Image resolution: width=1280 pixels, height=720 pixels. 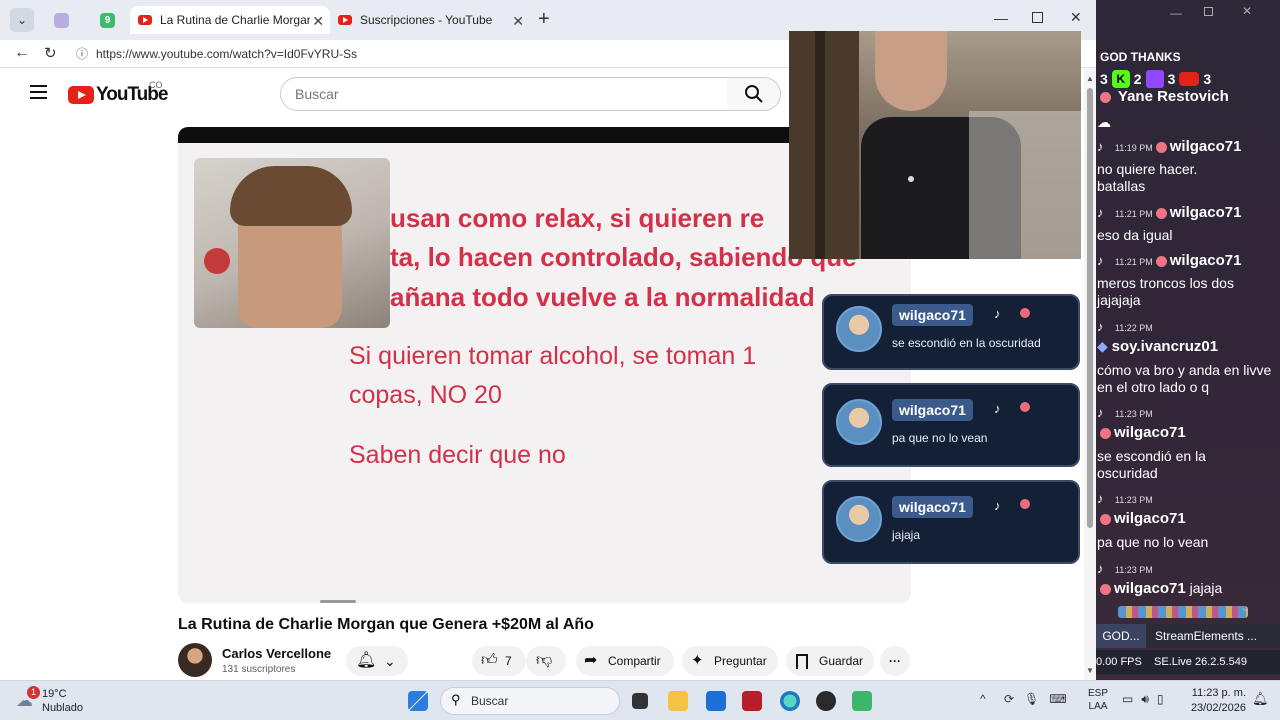 What do you see at coordinates (50, 53) in the screenshot?
I see `reload-icon: ↻` at bounding box center [50, 53].